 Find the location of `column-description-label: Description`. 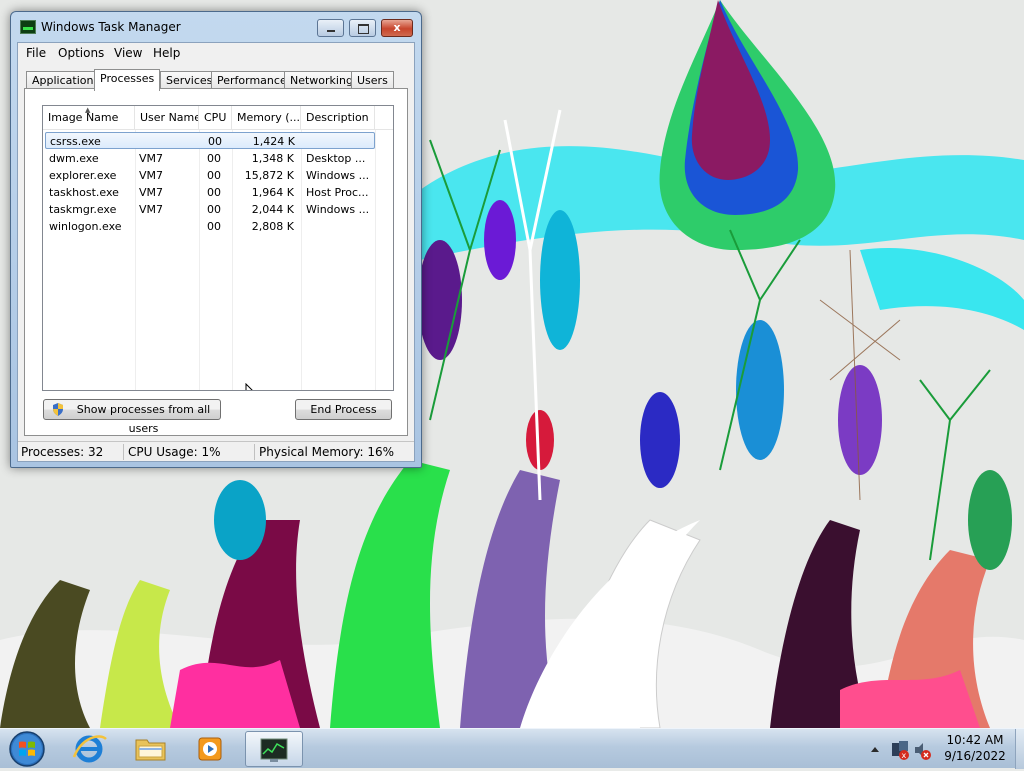

column-description-label: Description is located at coordinates (337, 117).